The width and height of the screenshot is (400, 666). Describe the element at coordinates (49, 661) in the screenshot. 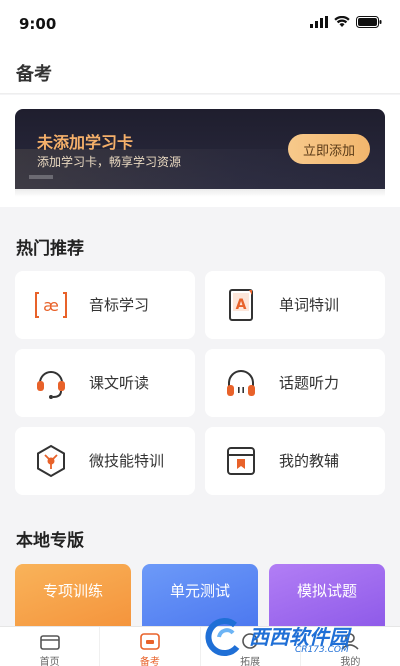

I see `tab-label: 首页` at that location.